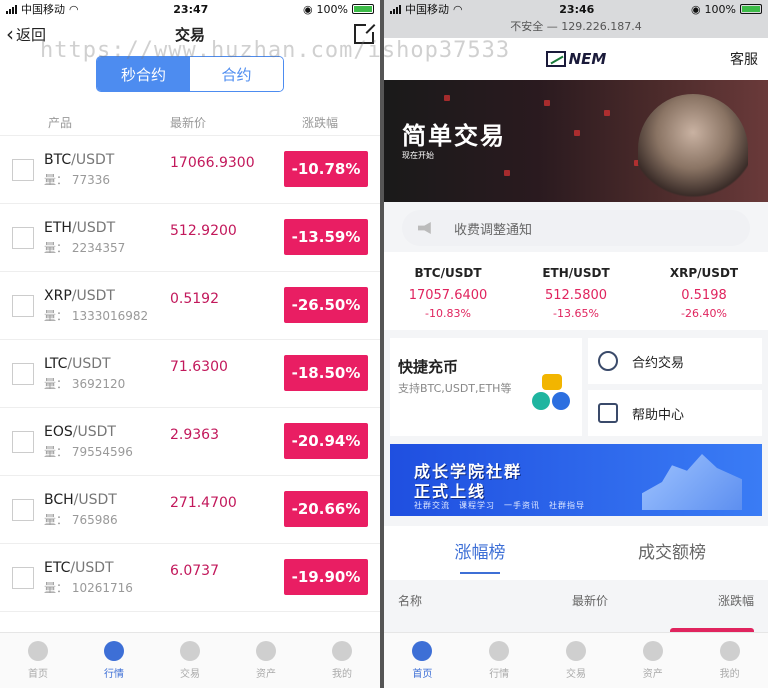  What do you see at coordinates (326, 577) in the screenshot?
I see `change-badge: -19.90%` at bounding box center [326, 577].